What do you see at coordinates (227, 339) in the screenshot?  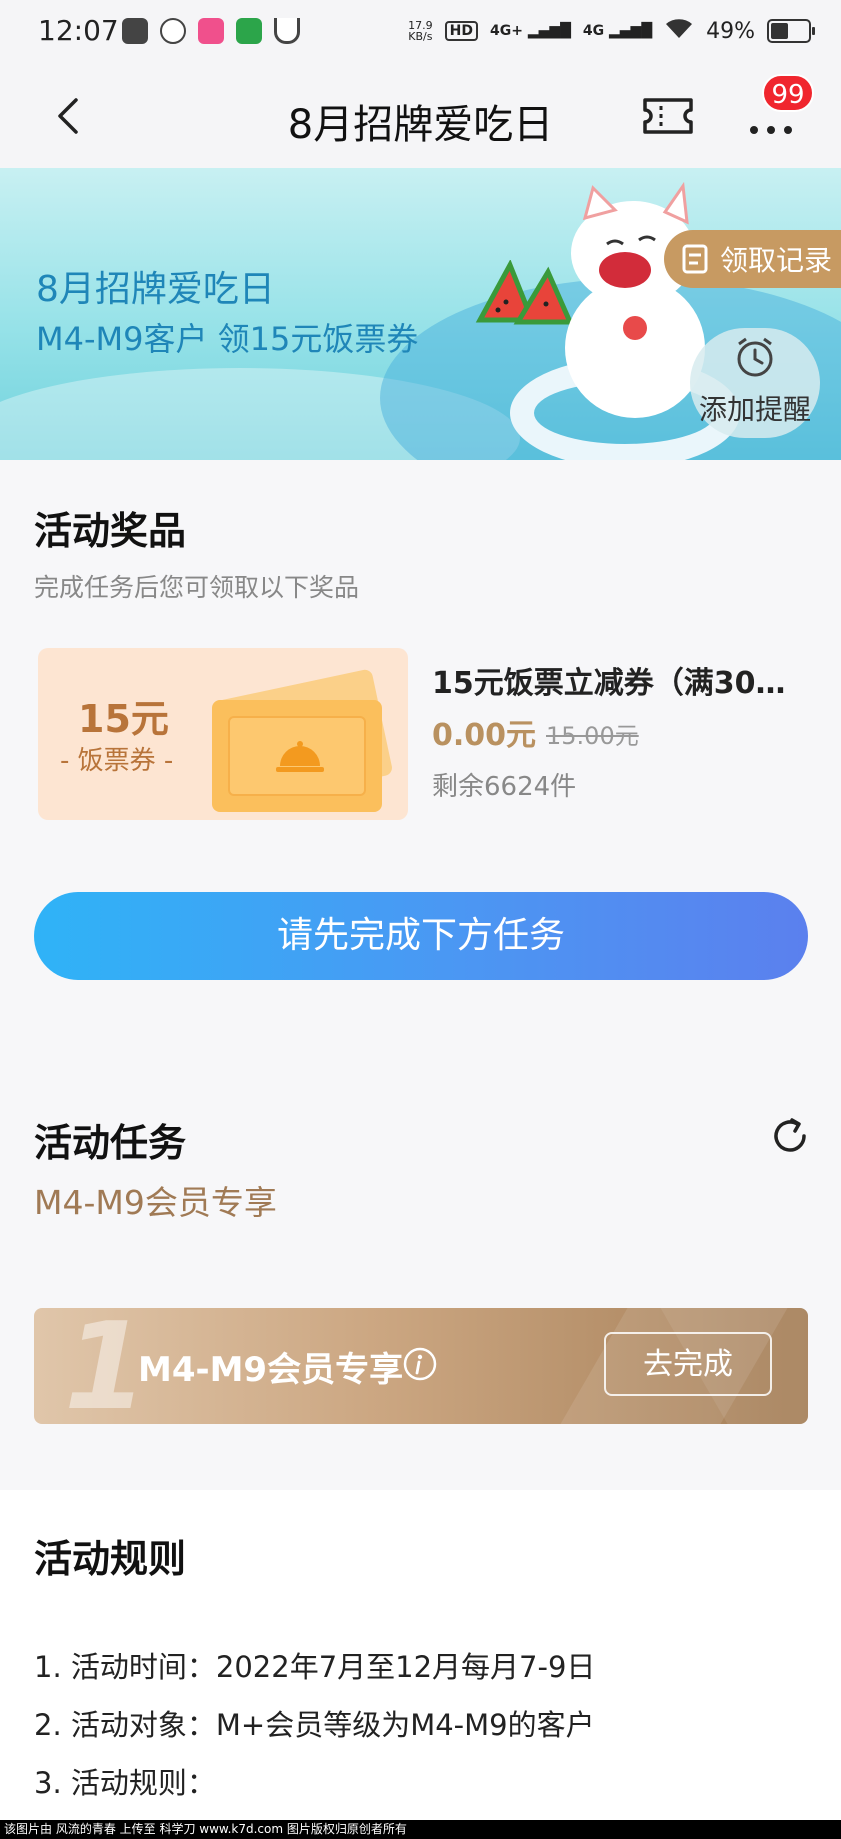 I see `banner-subtitle: M4-M9客户 领15元饭票券` at bounding box center [227, 339].